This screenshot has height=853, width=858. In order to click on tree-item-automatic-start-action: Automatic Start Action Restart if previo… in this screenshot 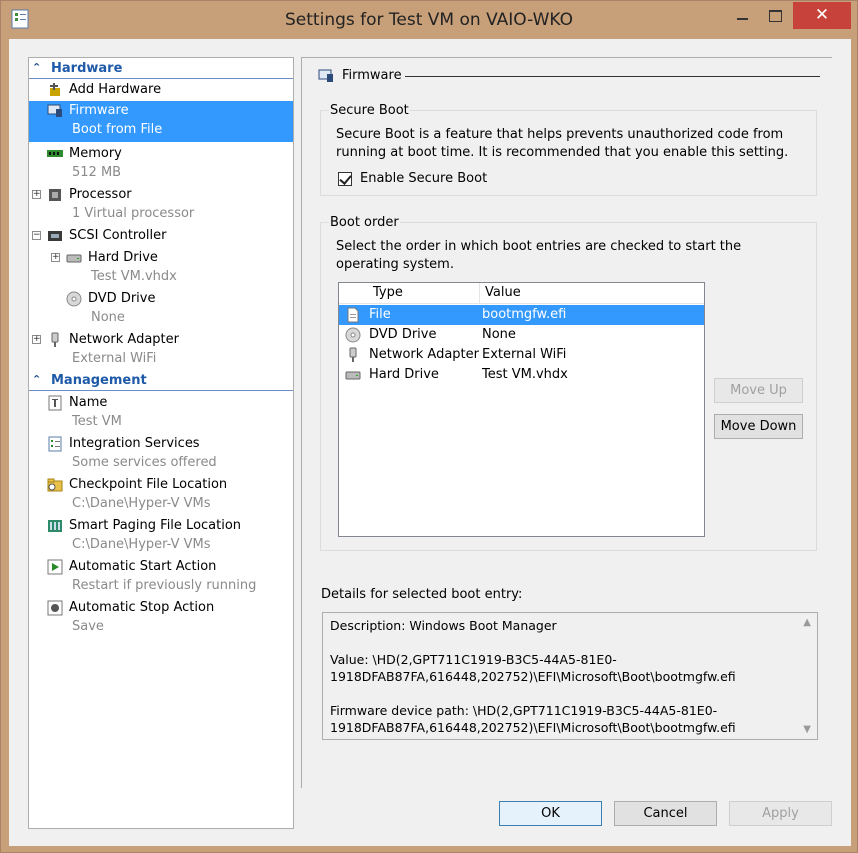, I will do `click(161, 577)`.